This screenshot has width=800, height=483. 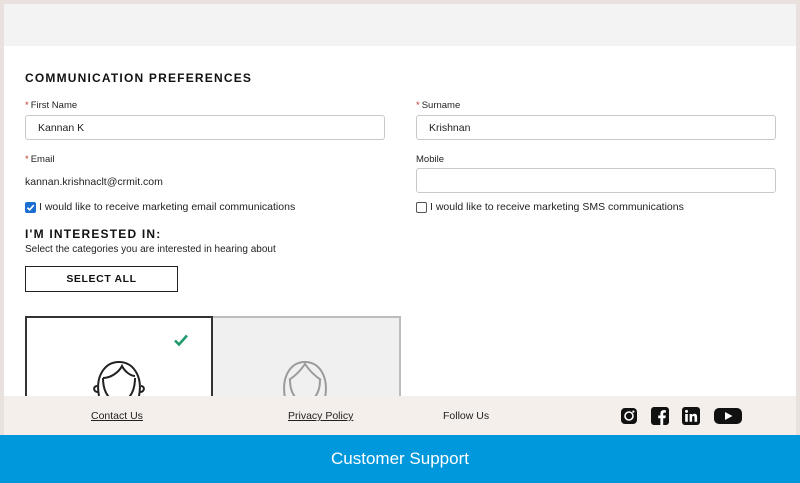 What do you see at coordinates (93, 234) in the screenshot?
I see `interests-title: I'M INTERESTED IN:` at bounding box center [93, 234].